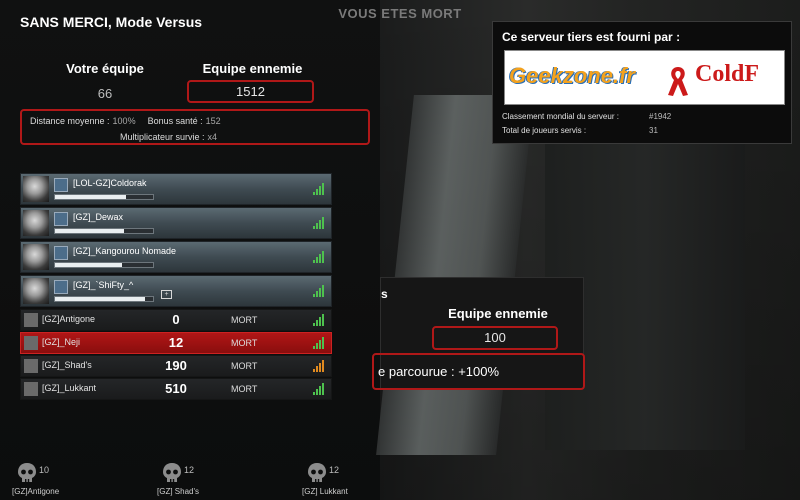 The image size is (800, 500). Describe the element at coordinates (49, 480) in the screenshot. I see `kill-feed-item: 10 [GZ]Antigone` at that location.